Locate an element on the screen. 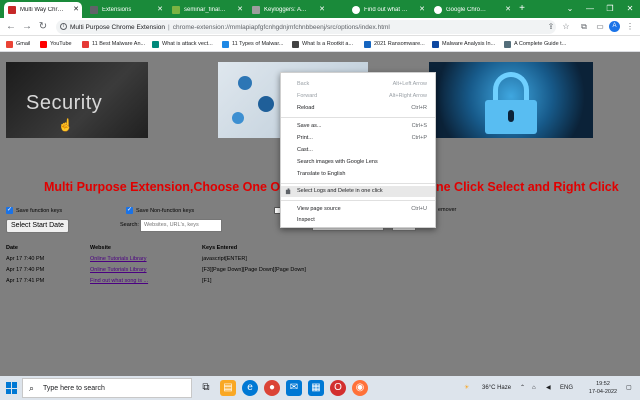 The width and height of the screenshot is (640, 400). tab-multi-way-chrome-ext: Multi Way Chrome Ext ✕ is located at coordinates (43, 10).